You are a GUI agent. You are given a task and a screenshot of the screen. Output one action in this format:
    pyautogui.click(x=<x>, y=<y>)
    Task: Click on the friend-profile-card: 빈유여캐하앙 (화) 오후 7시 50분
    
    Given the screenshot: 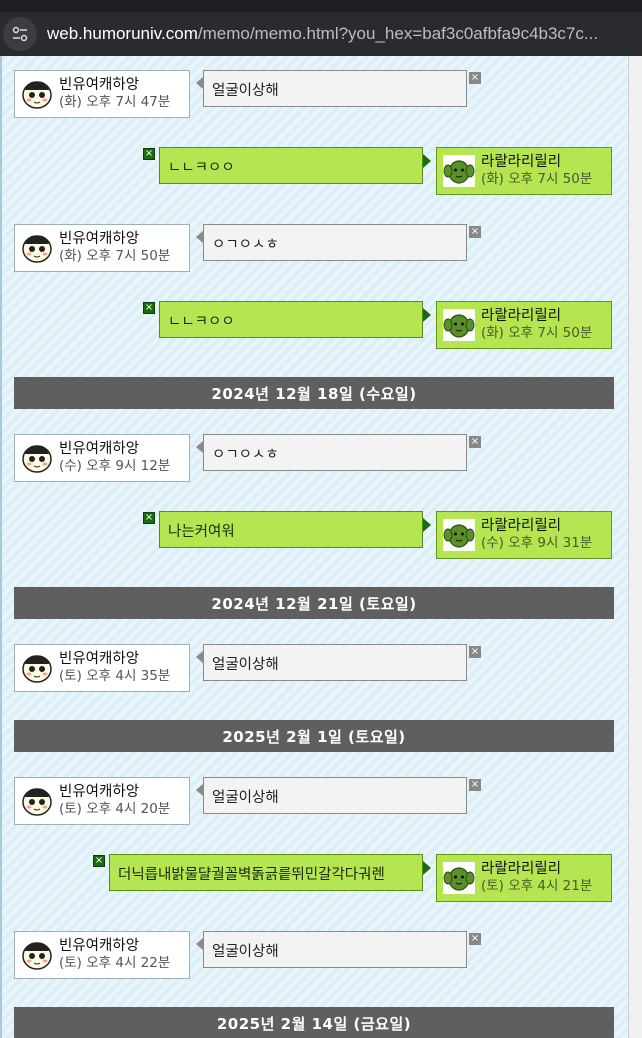 What is the action you would take?
    pyautogui.click(x=102, y=248)
    